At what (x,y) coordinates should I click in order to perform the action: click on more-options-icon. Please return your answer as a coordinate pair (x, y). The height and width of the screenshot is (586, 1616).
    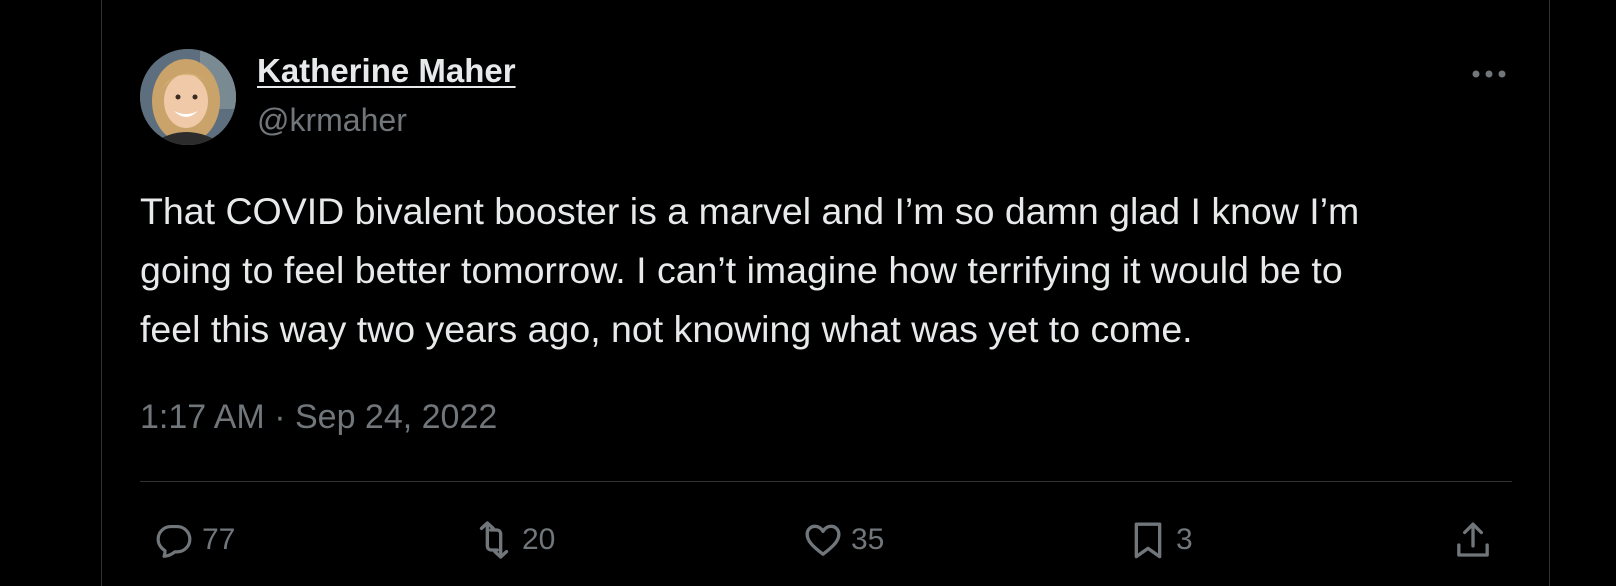
    Looking at the image, I should click on (1489, 74).